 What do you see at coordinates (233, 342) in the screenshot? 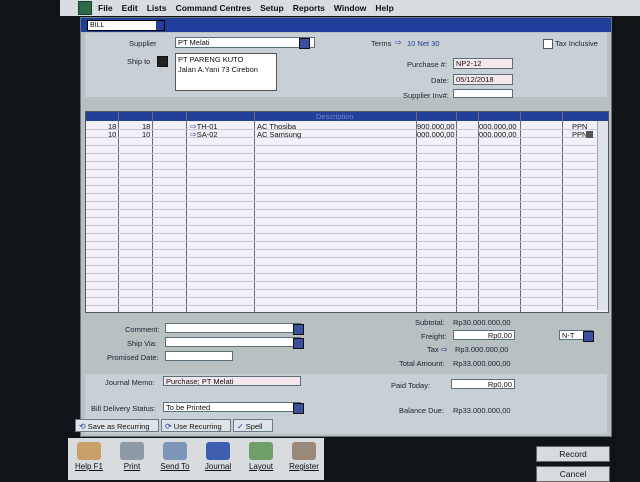
I see `ship-via-field` at bounding box center [233, 342].